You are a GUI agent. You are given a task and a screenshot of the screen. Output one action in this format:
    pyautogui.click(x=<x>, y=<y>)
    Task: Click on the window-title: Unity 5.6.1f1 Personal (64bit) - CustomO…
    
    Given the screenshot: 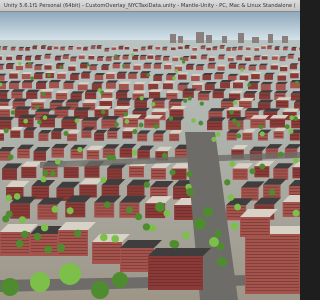 What is the action you would take?
    pyautogui.click(x=150, y=6)
    